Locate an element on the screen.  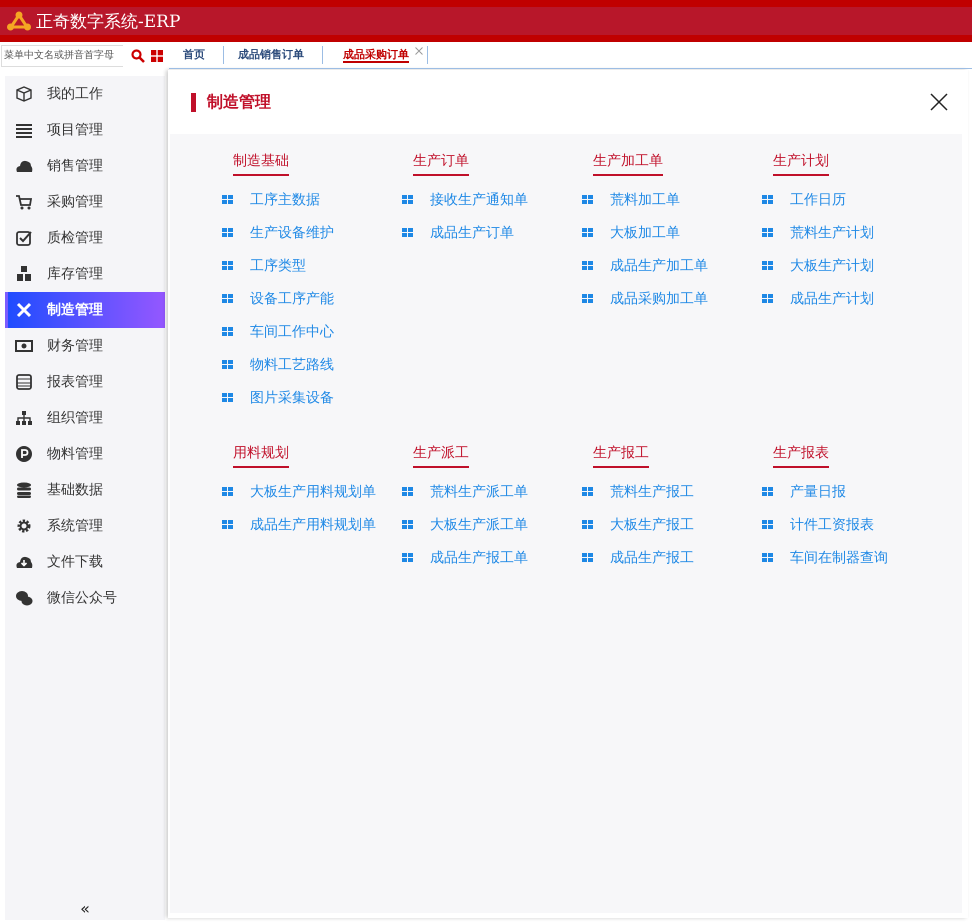
close-icon is located at coordinates (939, 102).